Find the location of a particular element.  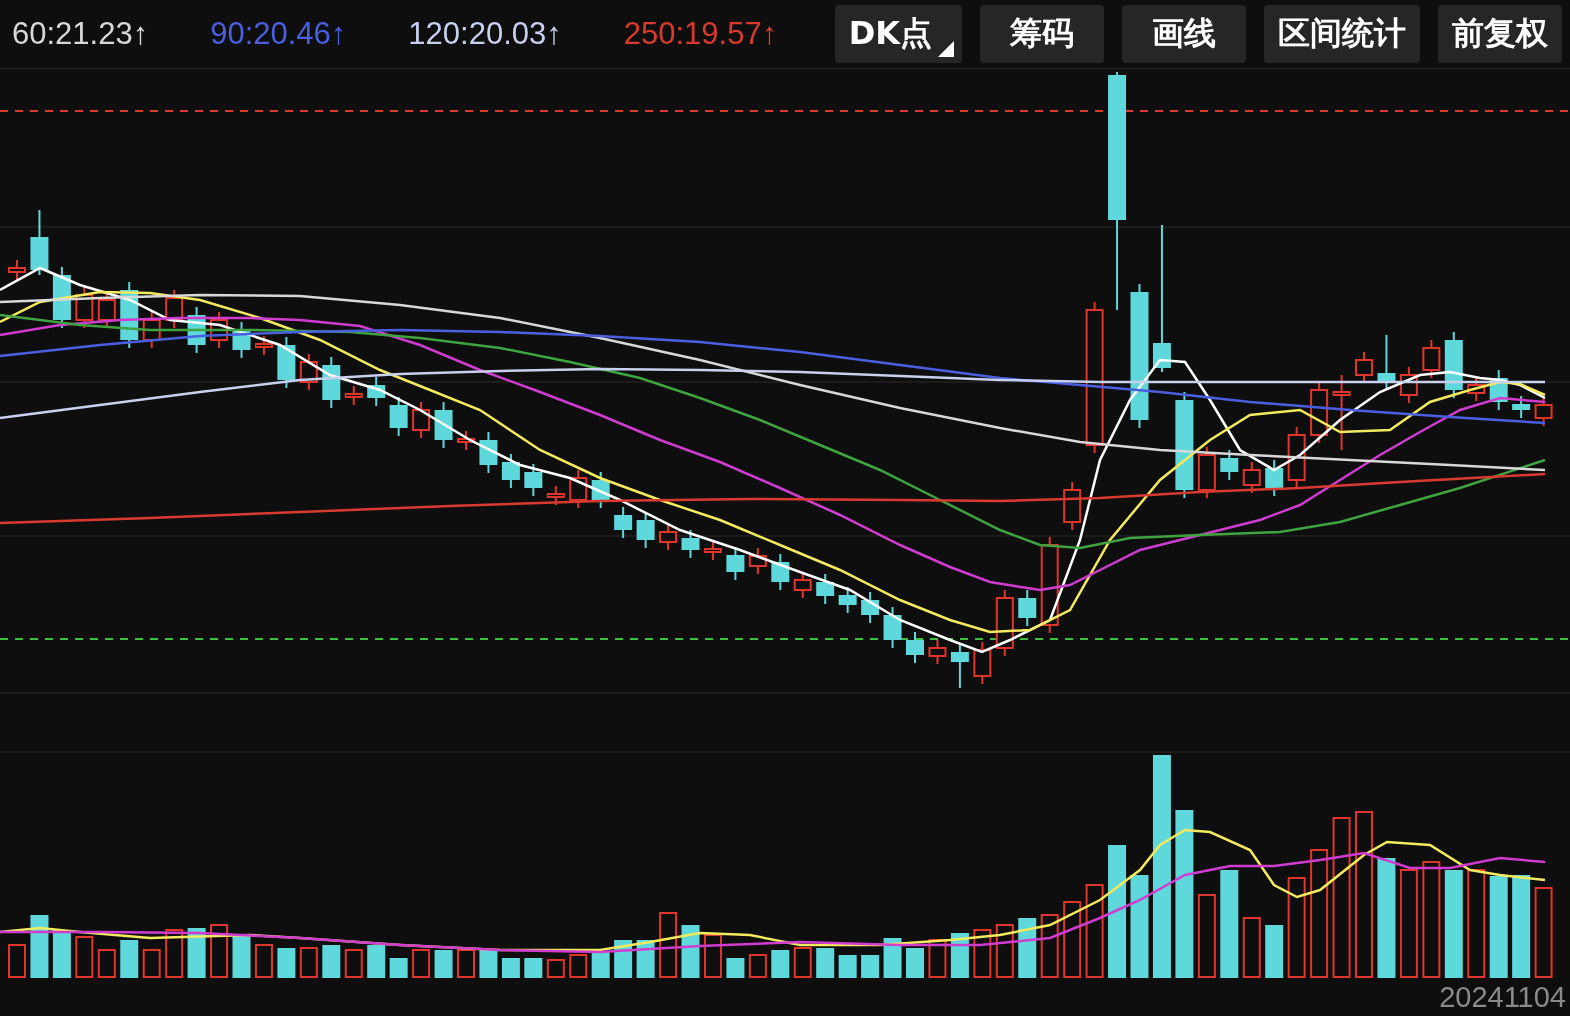

toolbar-button: 前复权 is located at coordinates (1500, 34).